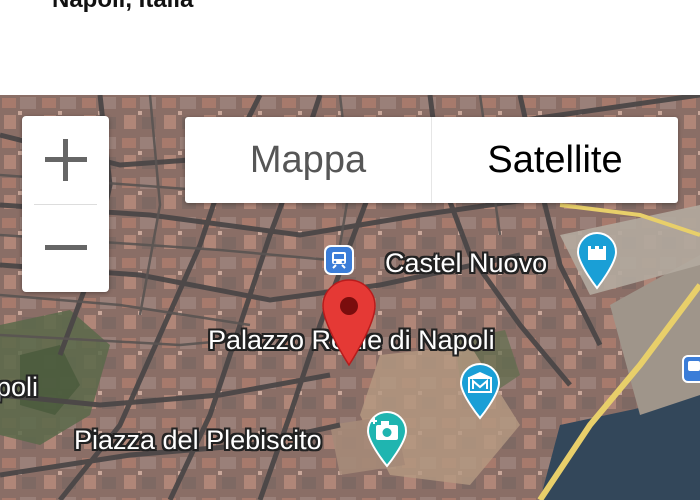 Image resolution: width=700 pixels, height=500 pixels. What do you see at coordinates (349, 322) in the screenshot?
I see `location-pin-icon` at bounding box center [349, 322].